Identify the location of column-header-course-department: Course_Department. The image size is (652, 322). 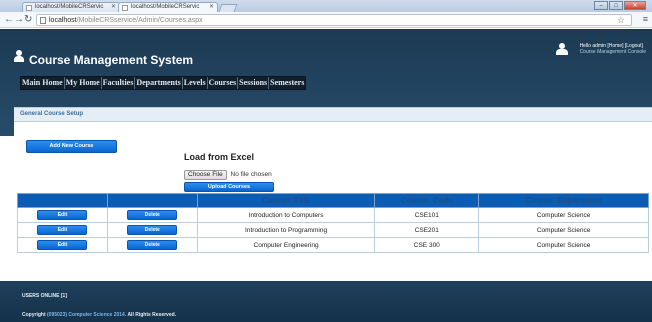
(563, 200).